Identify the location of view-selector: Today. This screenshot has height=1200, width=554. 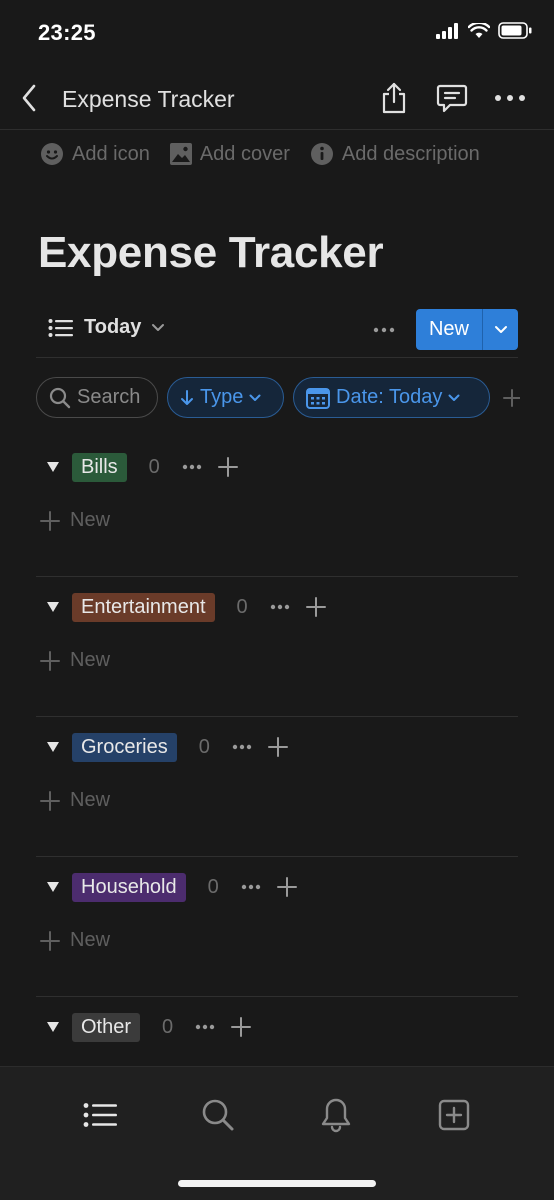
(106, 327).